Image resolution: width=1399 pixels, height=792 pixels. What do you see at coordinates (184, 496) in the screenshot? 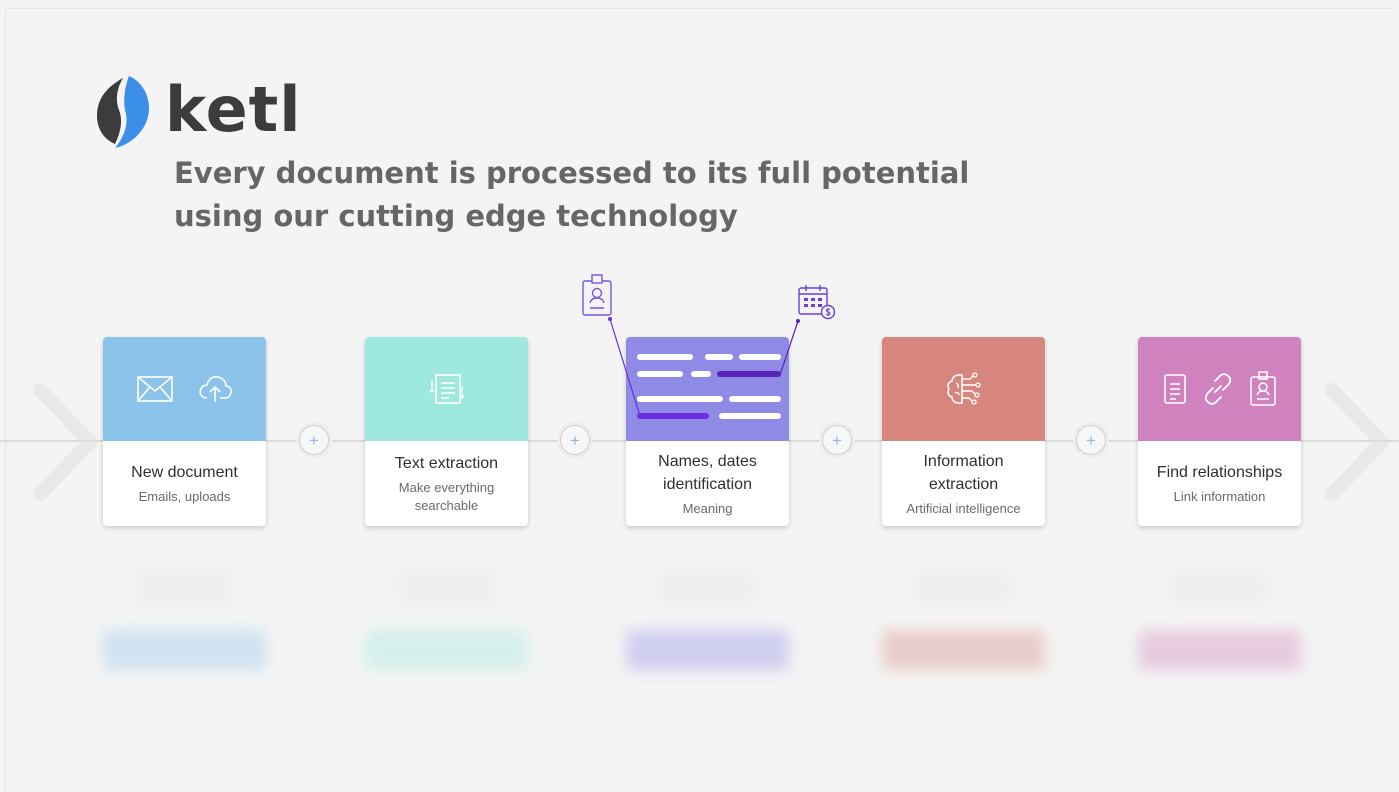
I see `card-subtitle: Emails, uploads` at bounding box center [184, 496].